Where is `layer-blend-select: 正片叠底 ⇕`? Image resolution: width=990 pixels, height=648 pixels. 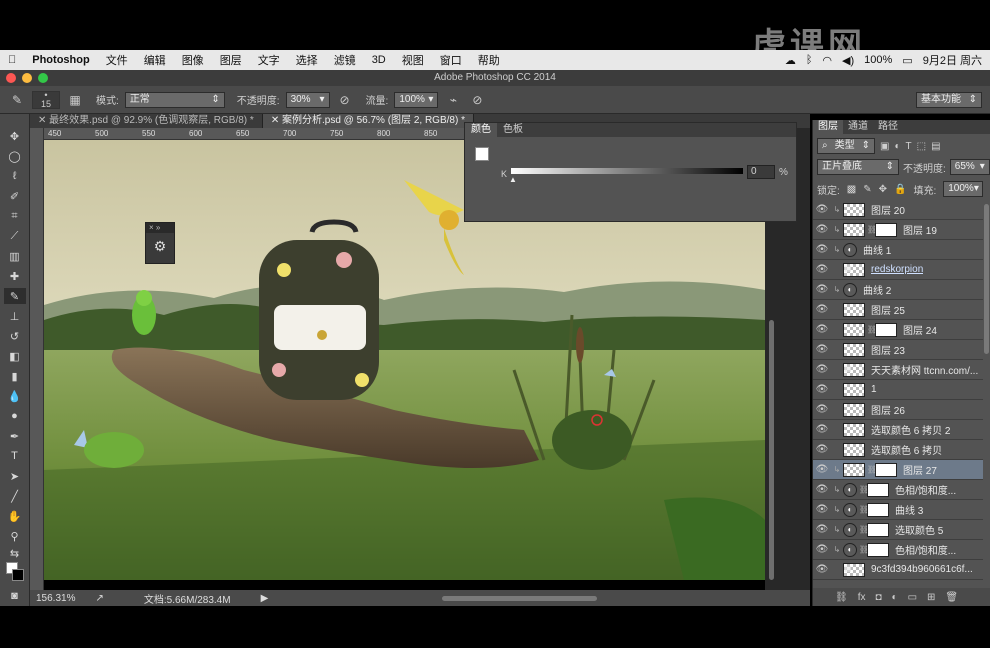 layer-blend-select: 正片叠底 ⇕ is located at coordinates (858, 167).